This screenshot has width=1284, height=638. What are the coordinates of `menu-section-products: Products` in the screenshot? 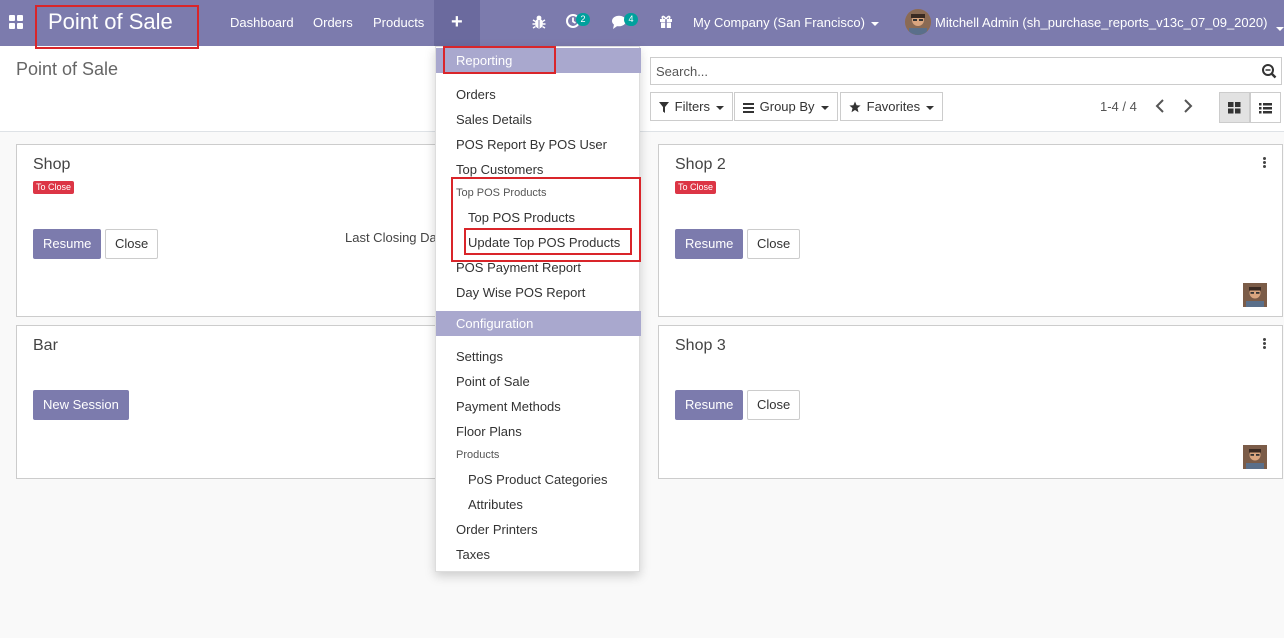 It's located at (478, 455).